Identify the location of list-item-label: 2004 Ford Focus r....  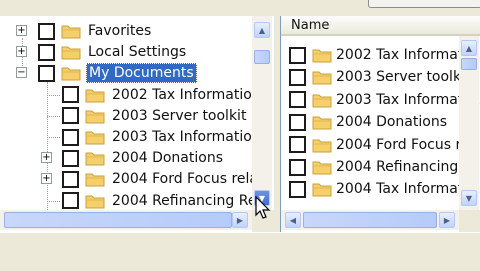
(405, 144).